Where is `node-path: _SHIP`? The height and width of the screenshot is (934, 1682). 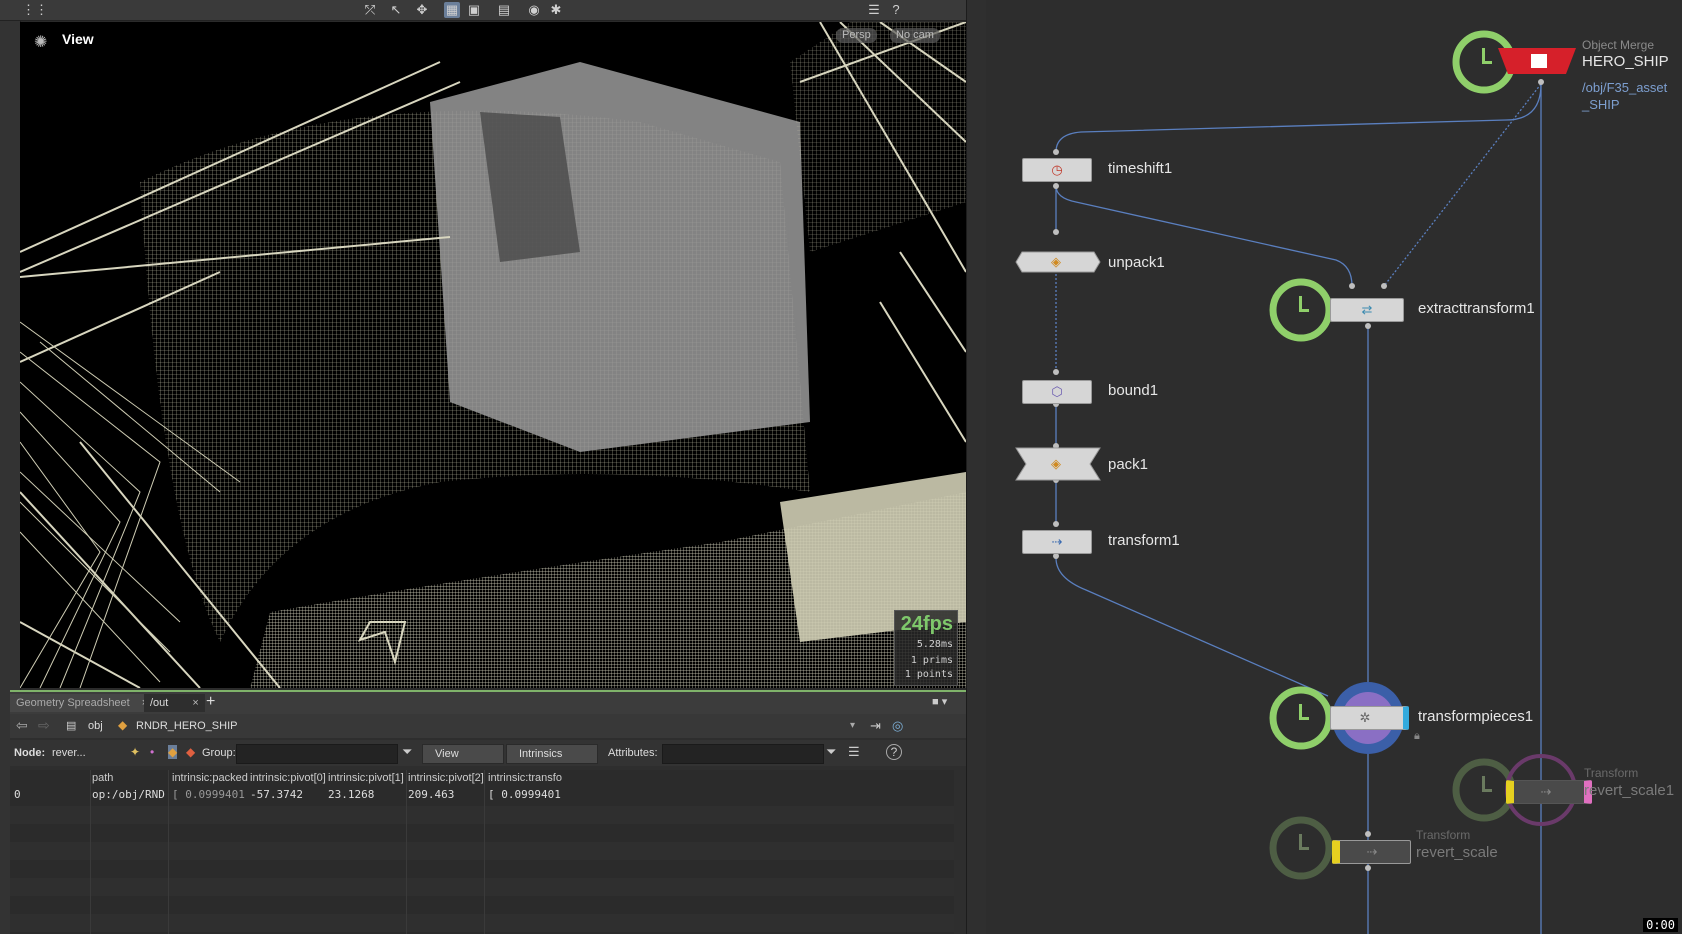 node-path: _SHIP is located at coordinates (1601, 104).